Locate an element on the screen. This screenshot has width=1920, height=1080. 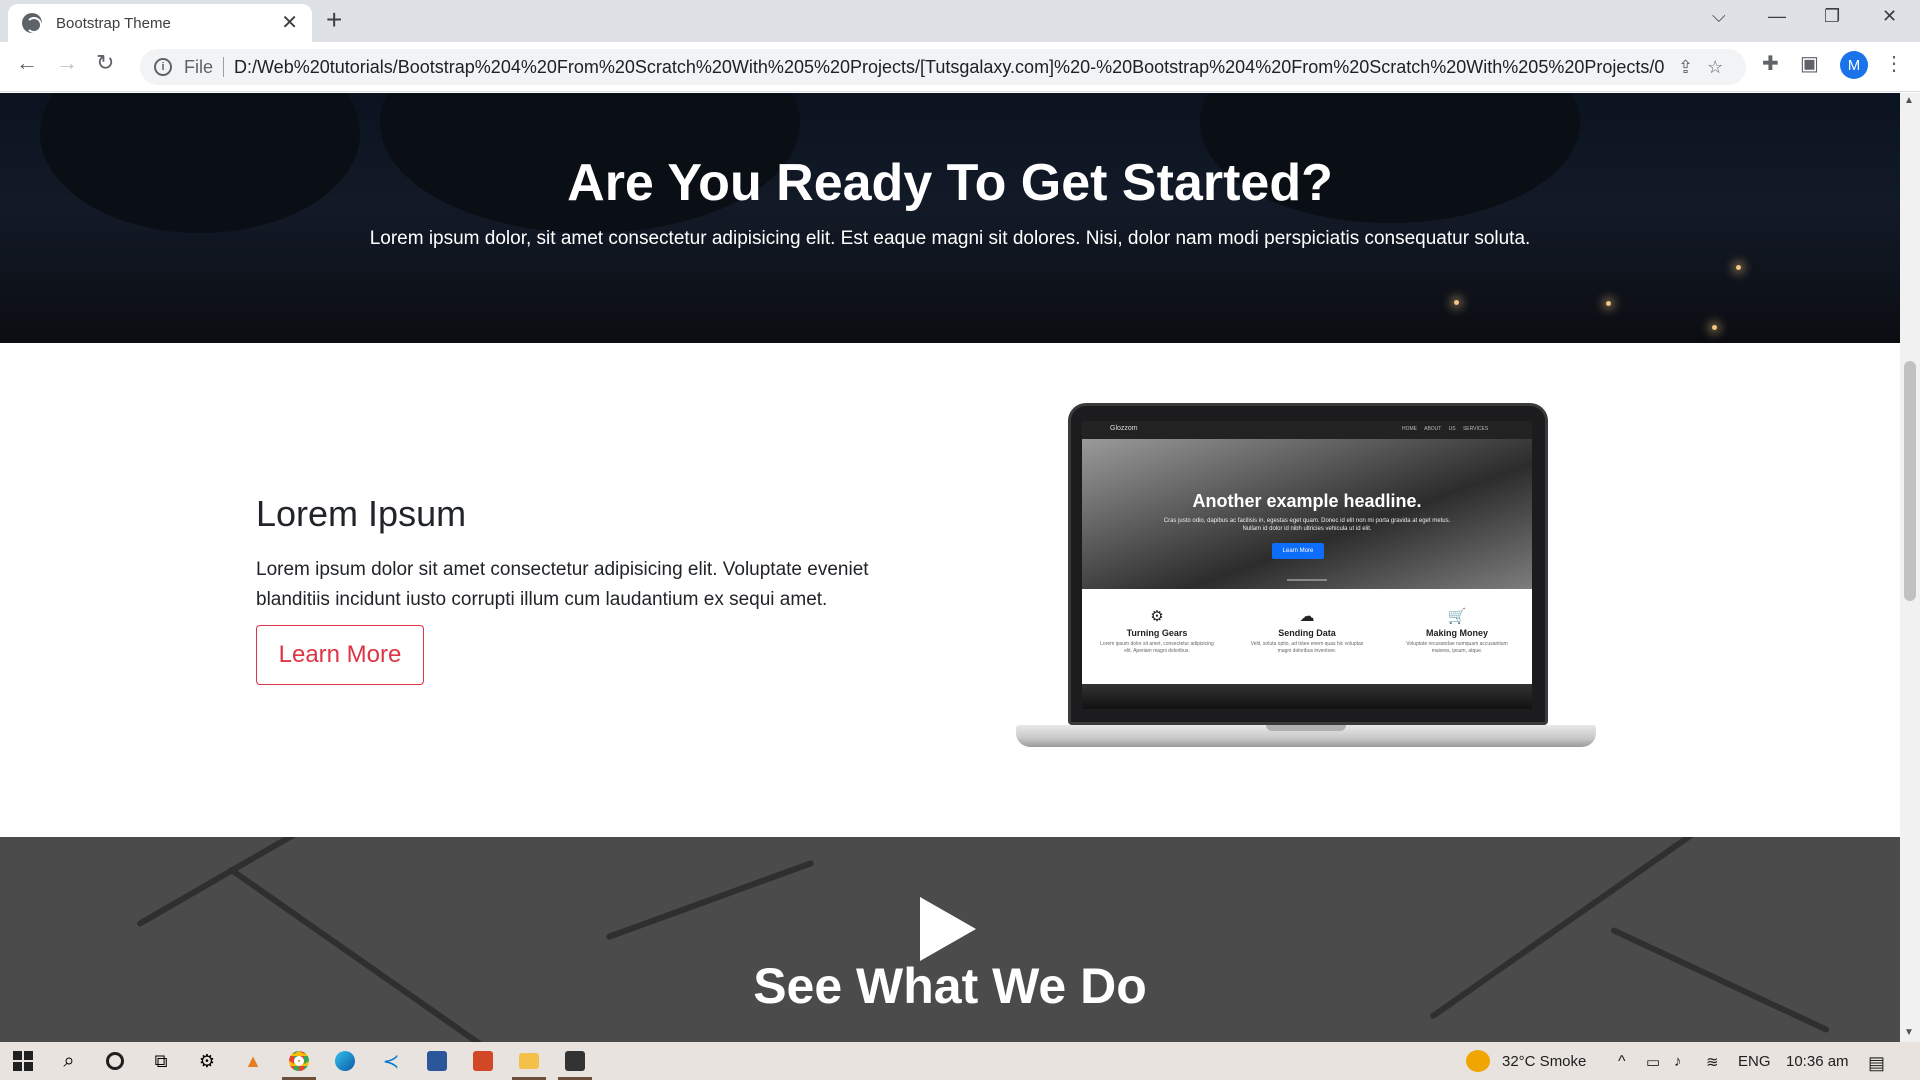
new-tab-button: + is located at coordinates (334, 20).